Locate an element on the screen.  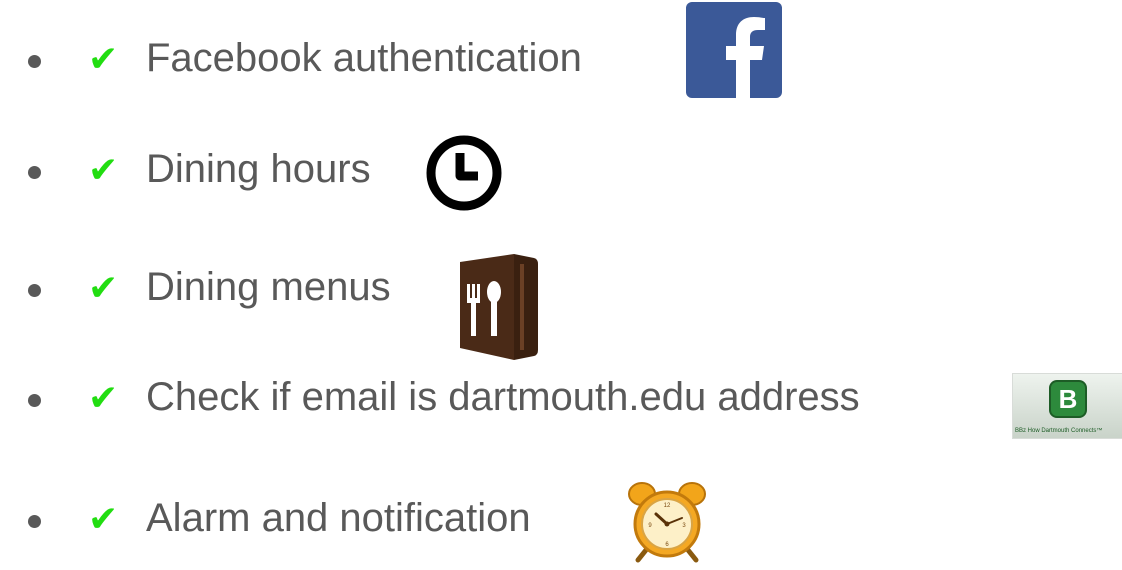
bbz-caption: BBz How Dartmouth Connects™ is located at coordinates (1059, 431).